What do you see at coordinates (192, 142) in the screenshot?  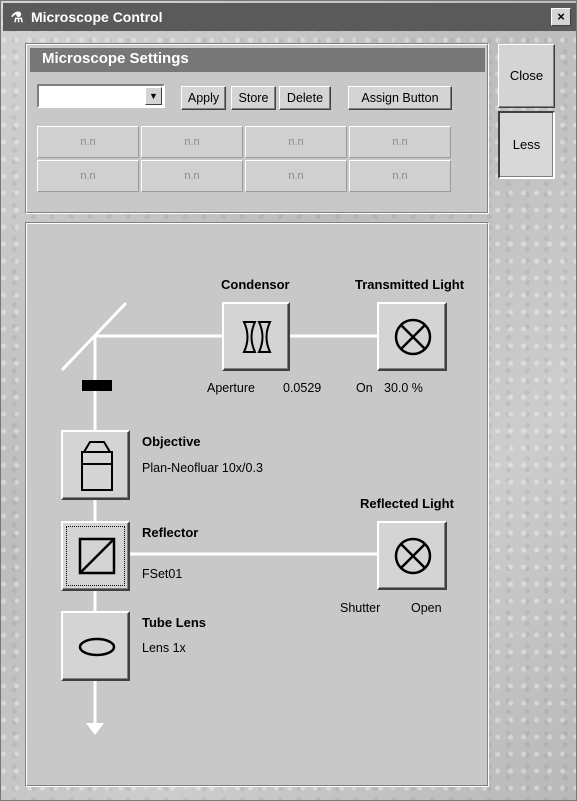 I see `settings-slot-2: n.n` at bounding box center [192, 142].